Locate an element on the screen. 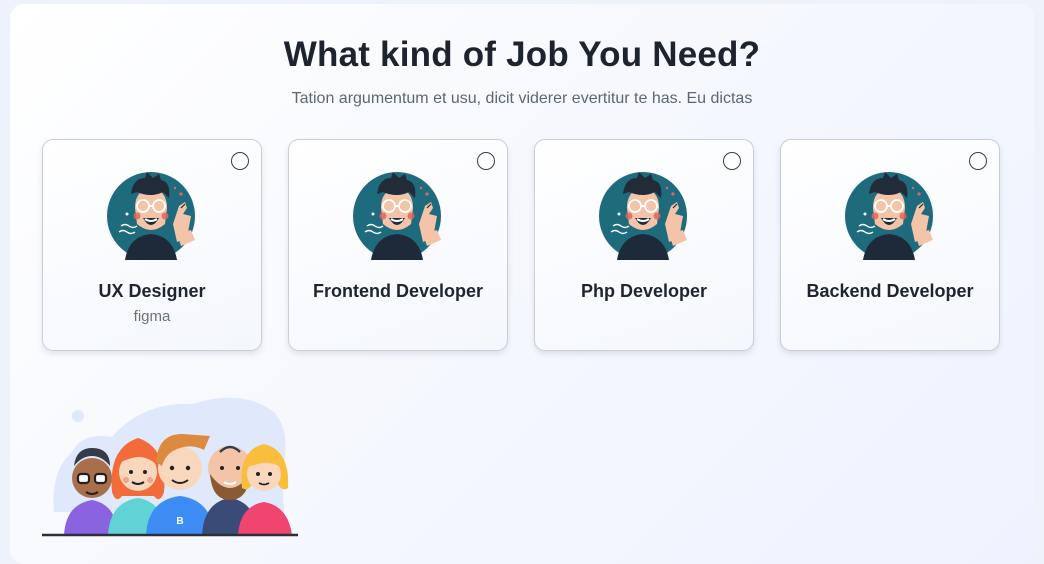  job-title: Php Developer is located at coordinates (644, 291).